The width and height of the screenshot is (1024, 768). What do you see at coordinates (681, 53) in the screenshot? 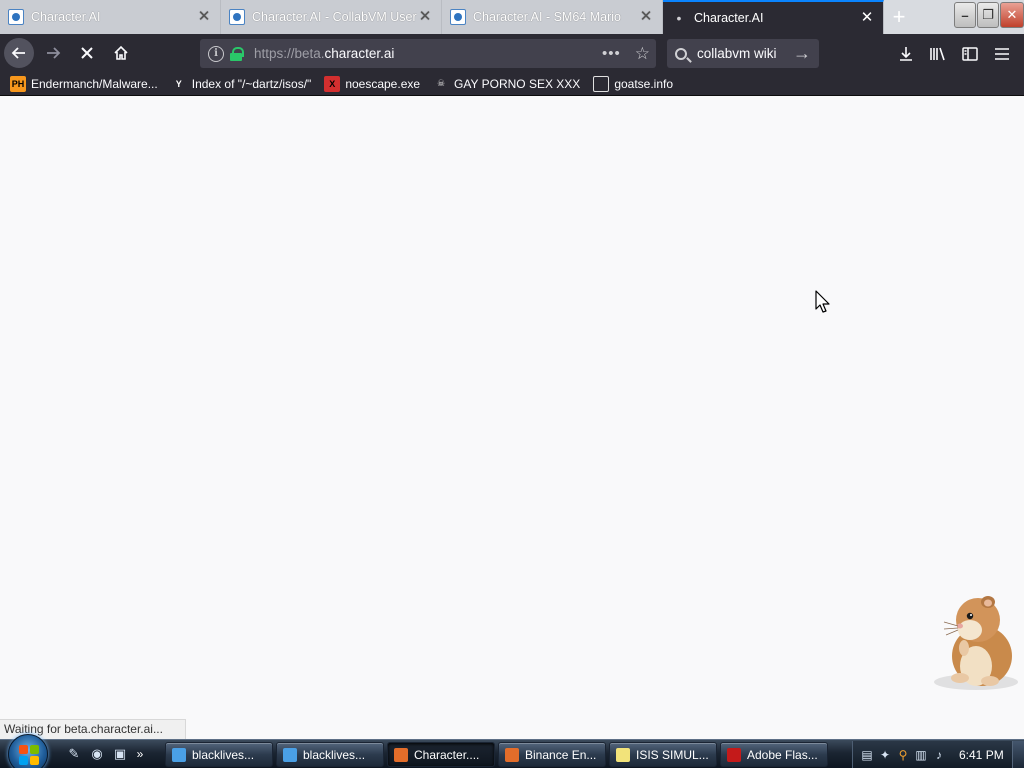
I see `search-icon` at bounding box center [681, 53].